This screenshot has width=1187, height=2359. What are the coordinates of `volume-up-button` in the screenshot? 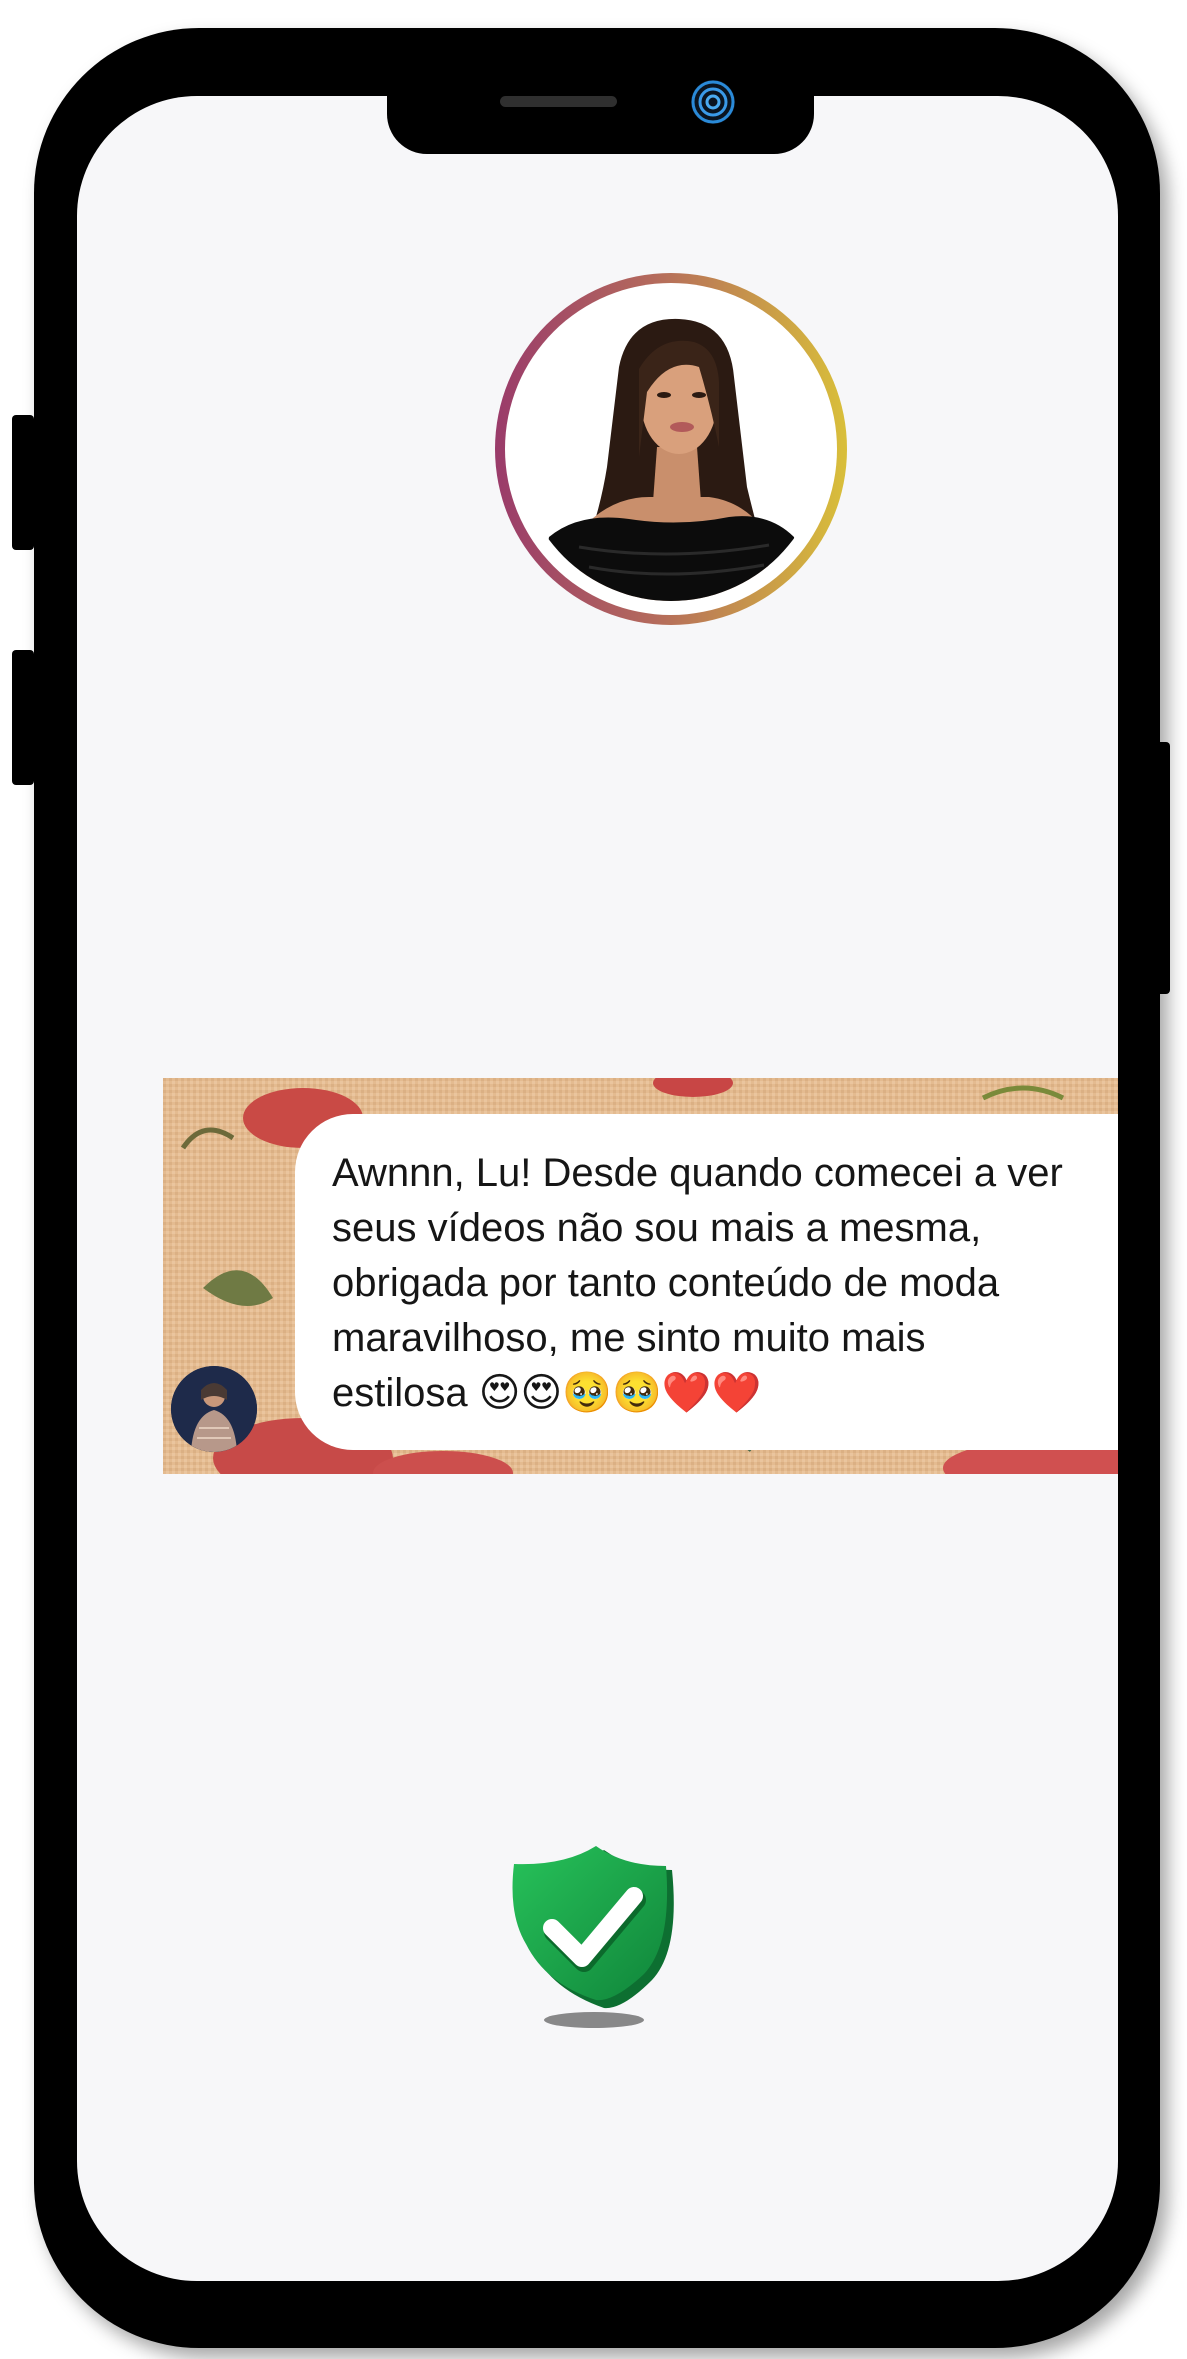 It's located at (23, 482).